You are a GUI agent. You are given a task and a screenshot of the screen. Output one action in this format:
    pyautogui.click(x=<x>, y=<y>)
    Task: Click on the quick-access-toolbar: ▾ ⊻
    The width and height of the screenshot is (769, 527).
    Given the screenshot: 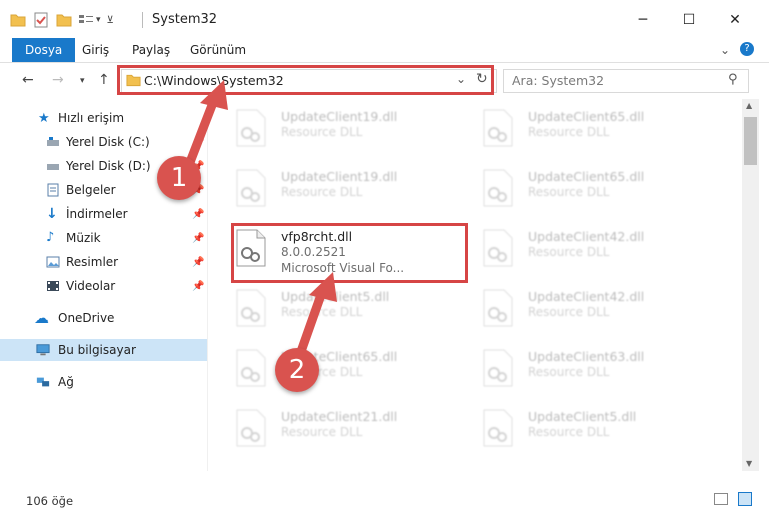 What is the action you would take?
    pyautogui.click(x=62, y=20)
    